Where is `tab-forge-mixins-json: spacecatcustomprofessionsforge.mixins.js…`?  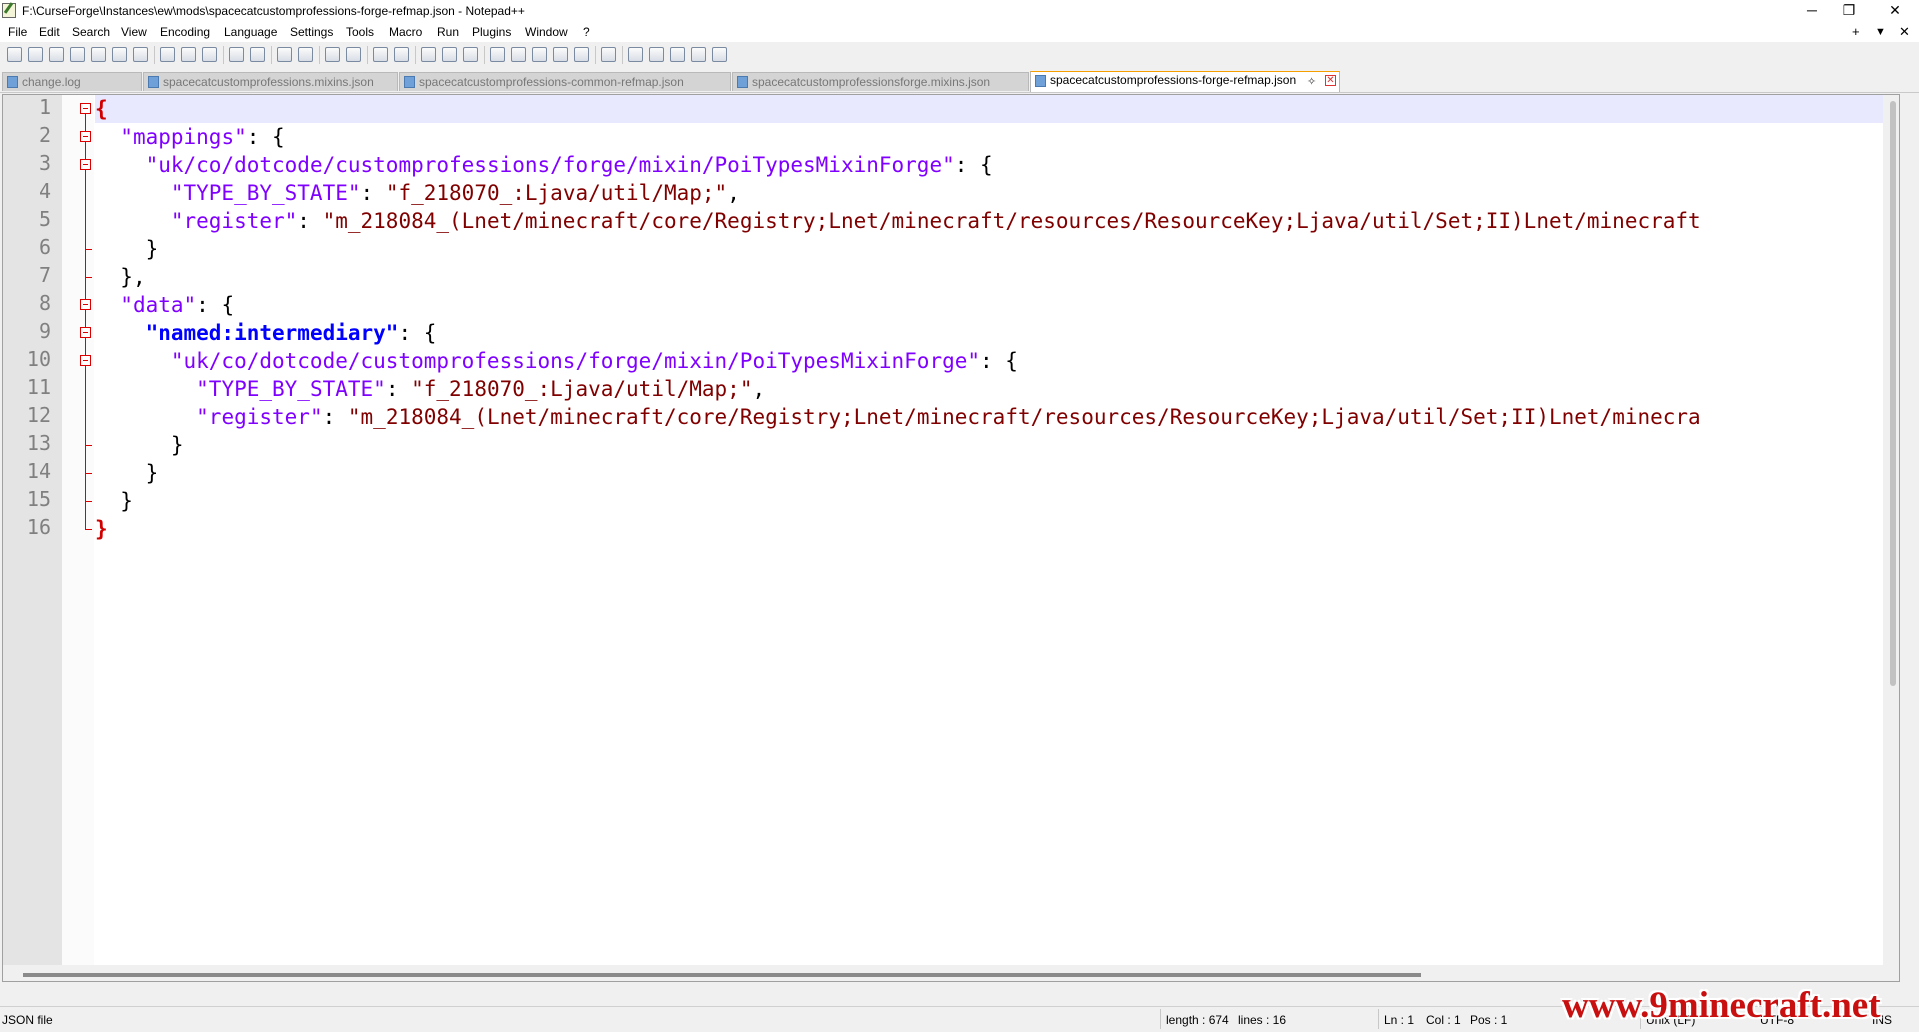 tab-forge-mixins-json: spacecatcustomprofessionsforge.mixins.js… is located at coordinates (880, 81).